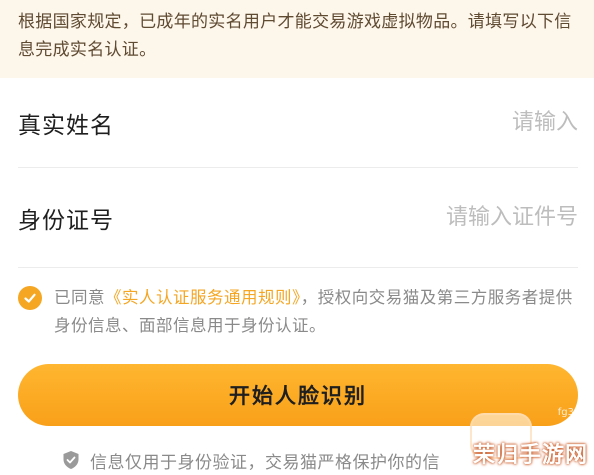 This screenshot has height=475, width=594. Describe the element at coordinates (66, 220) in the screenshot. I see `id-number-label: 身份证号` at that location.